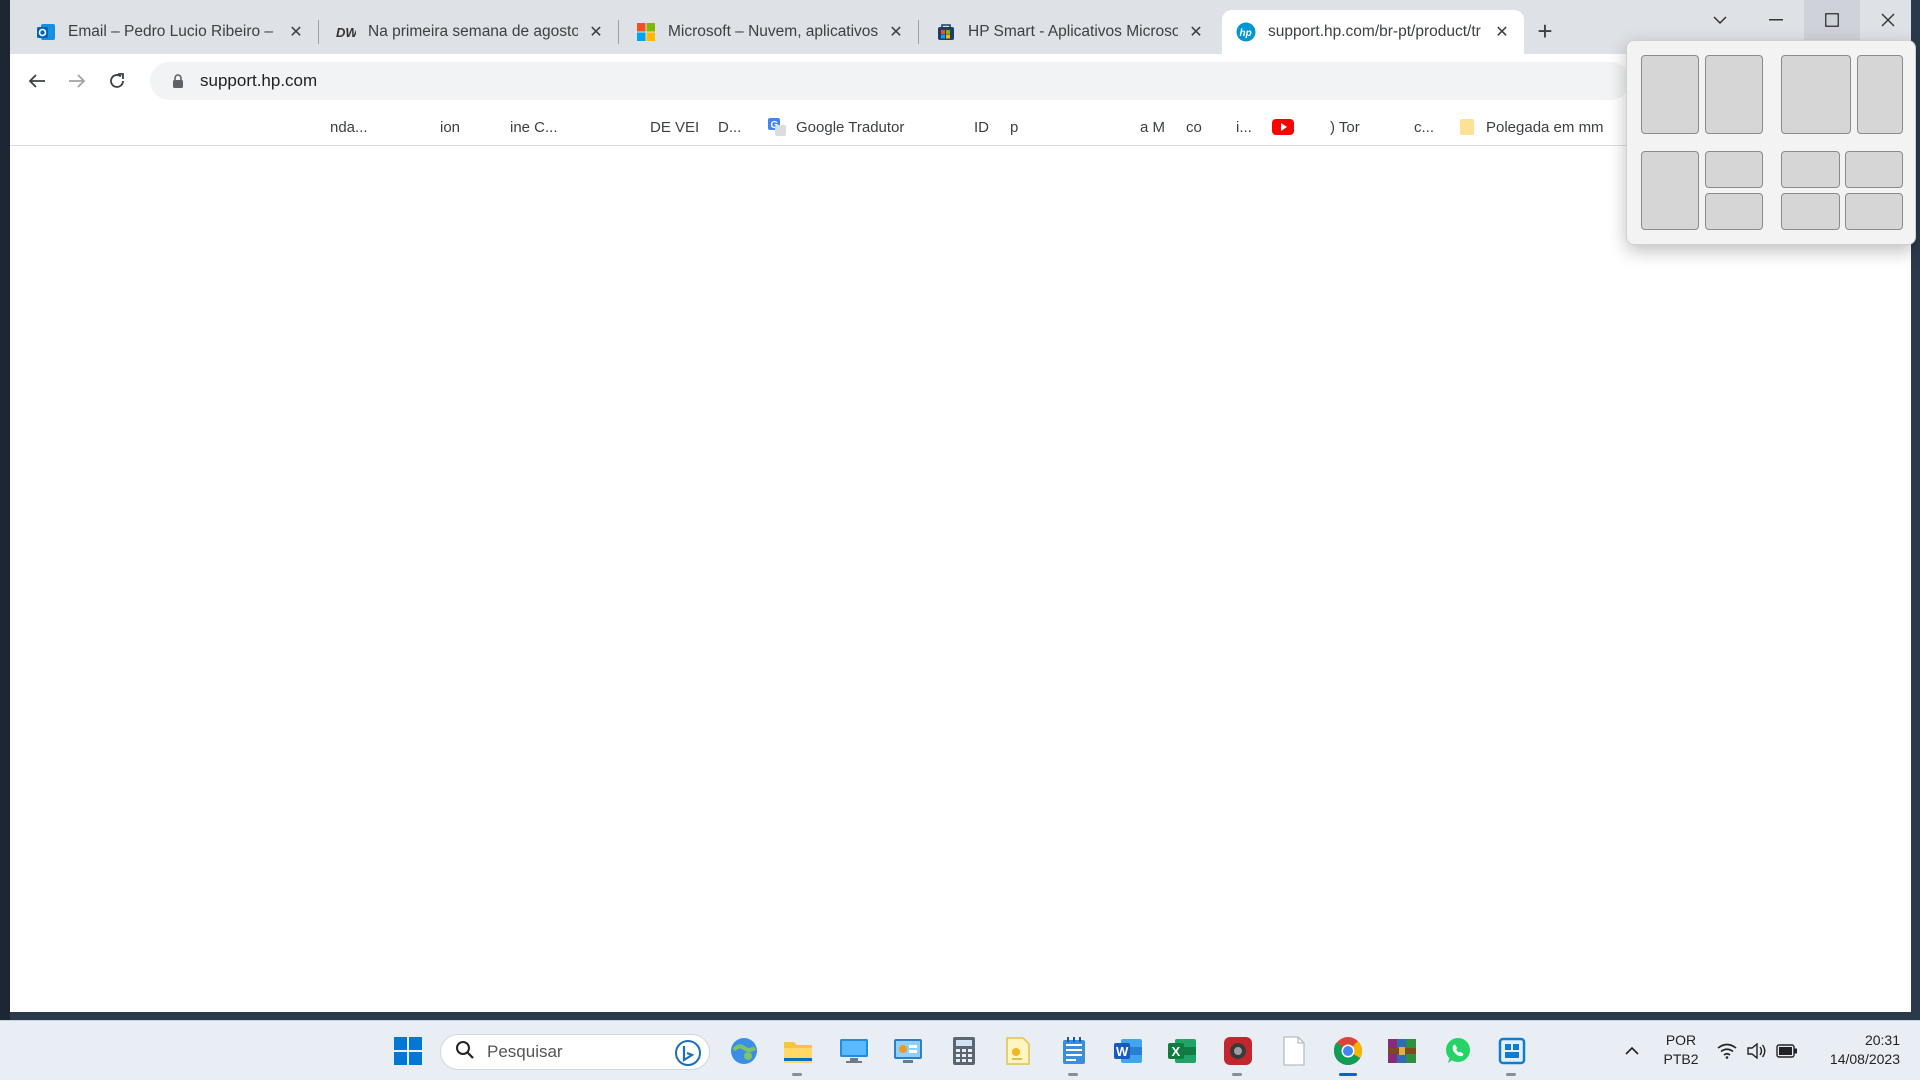 This screenshot has height=1080, width=1920. I want to click on maximize-icon, so click(1832, 20).